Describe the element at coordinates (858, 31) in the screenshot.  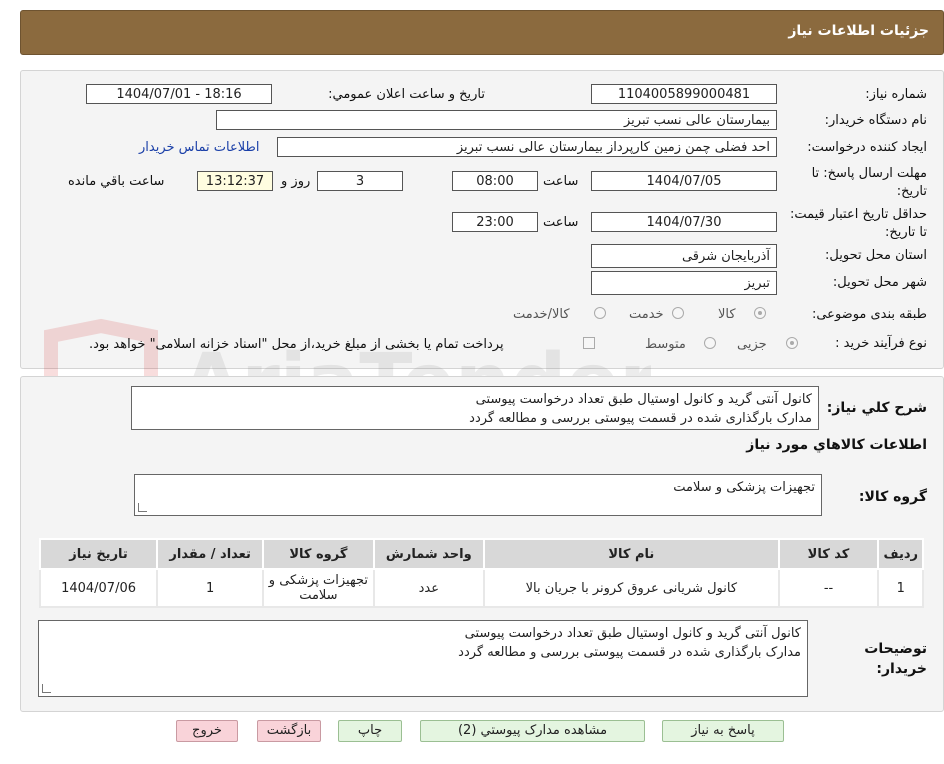
I see `page-title: جزئیات اطلاعات نیاز` at that location.